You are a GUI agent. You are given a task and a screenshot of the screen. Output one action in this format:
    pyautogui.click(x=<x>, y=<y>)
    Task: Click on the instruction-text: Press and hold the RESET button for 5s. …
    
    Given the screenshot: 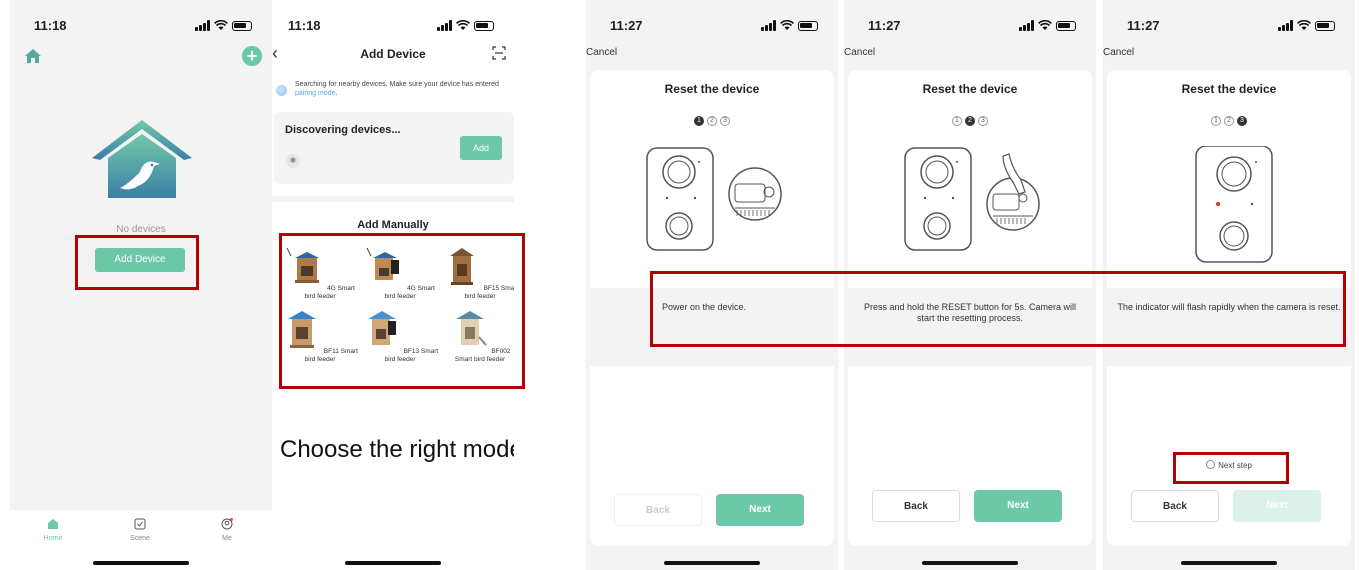 What is the action you would take?
    pyautogui.click(x=970, y=312)
    